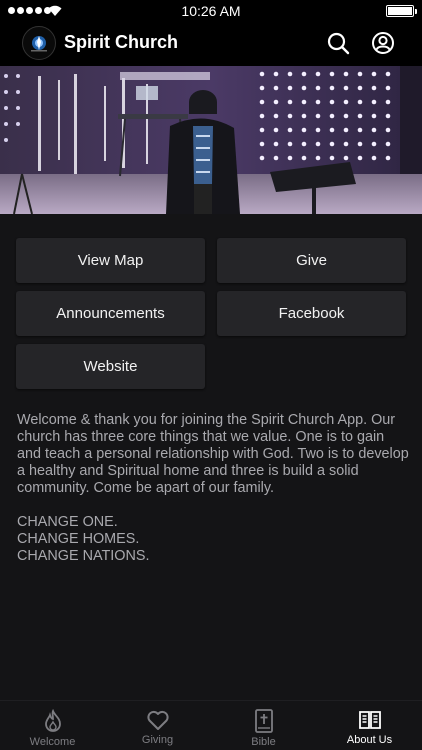 Image resolution: width=422 pixels, height=750 pixels. I want to click on website-button: Website, so click(110, 366).